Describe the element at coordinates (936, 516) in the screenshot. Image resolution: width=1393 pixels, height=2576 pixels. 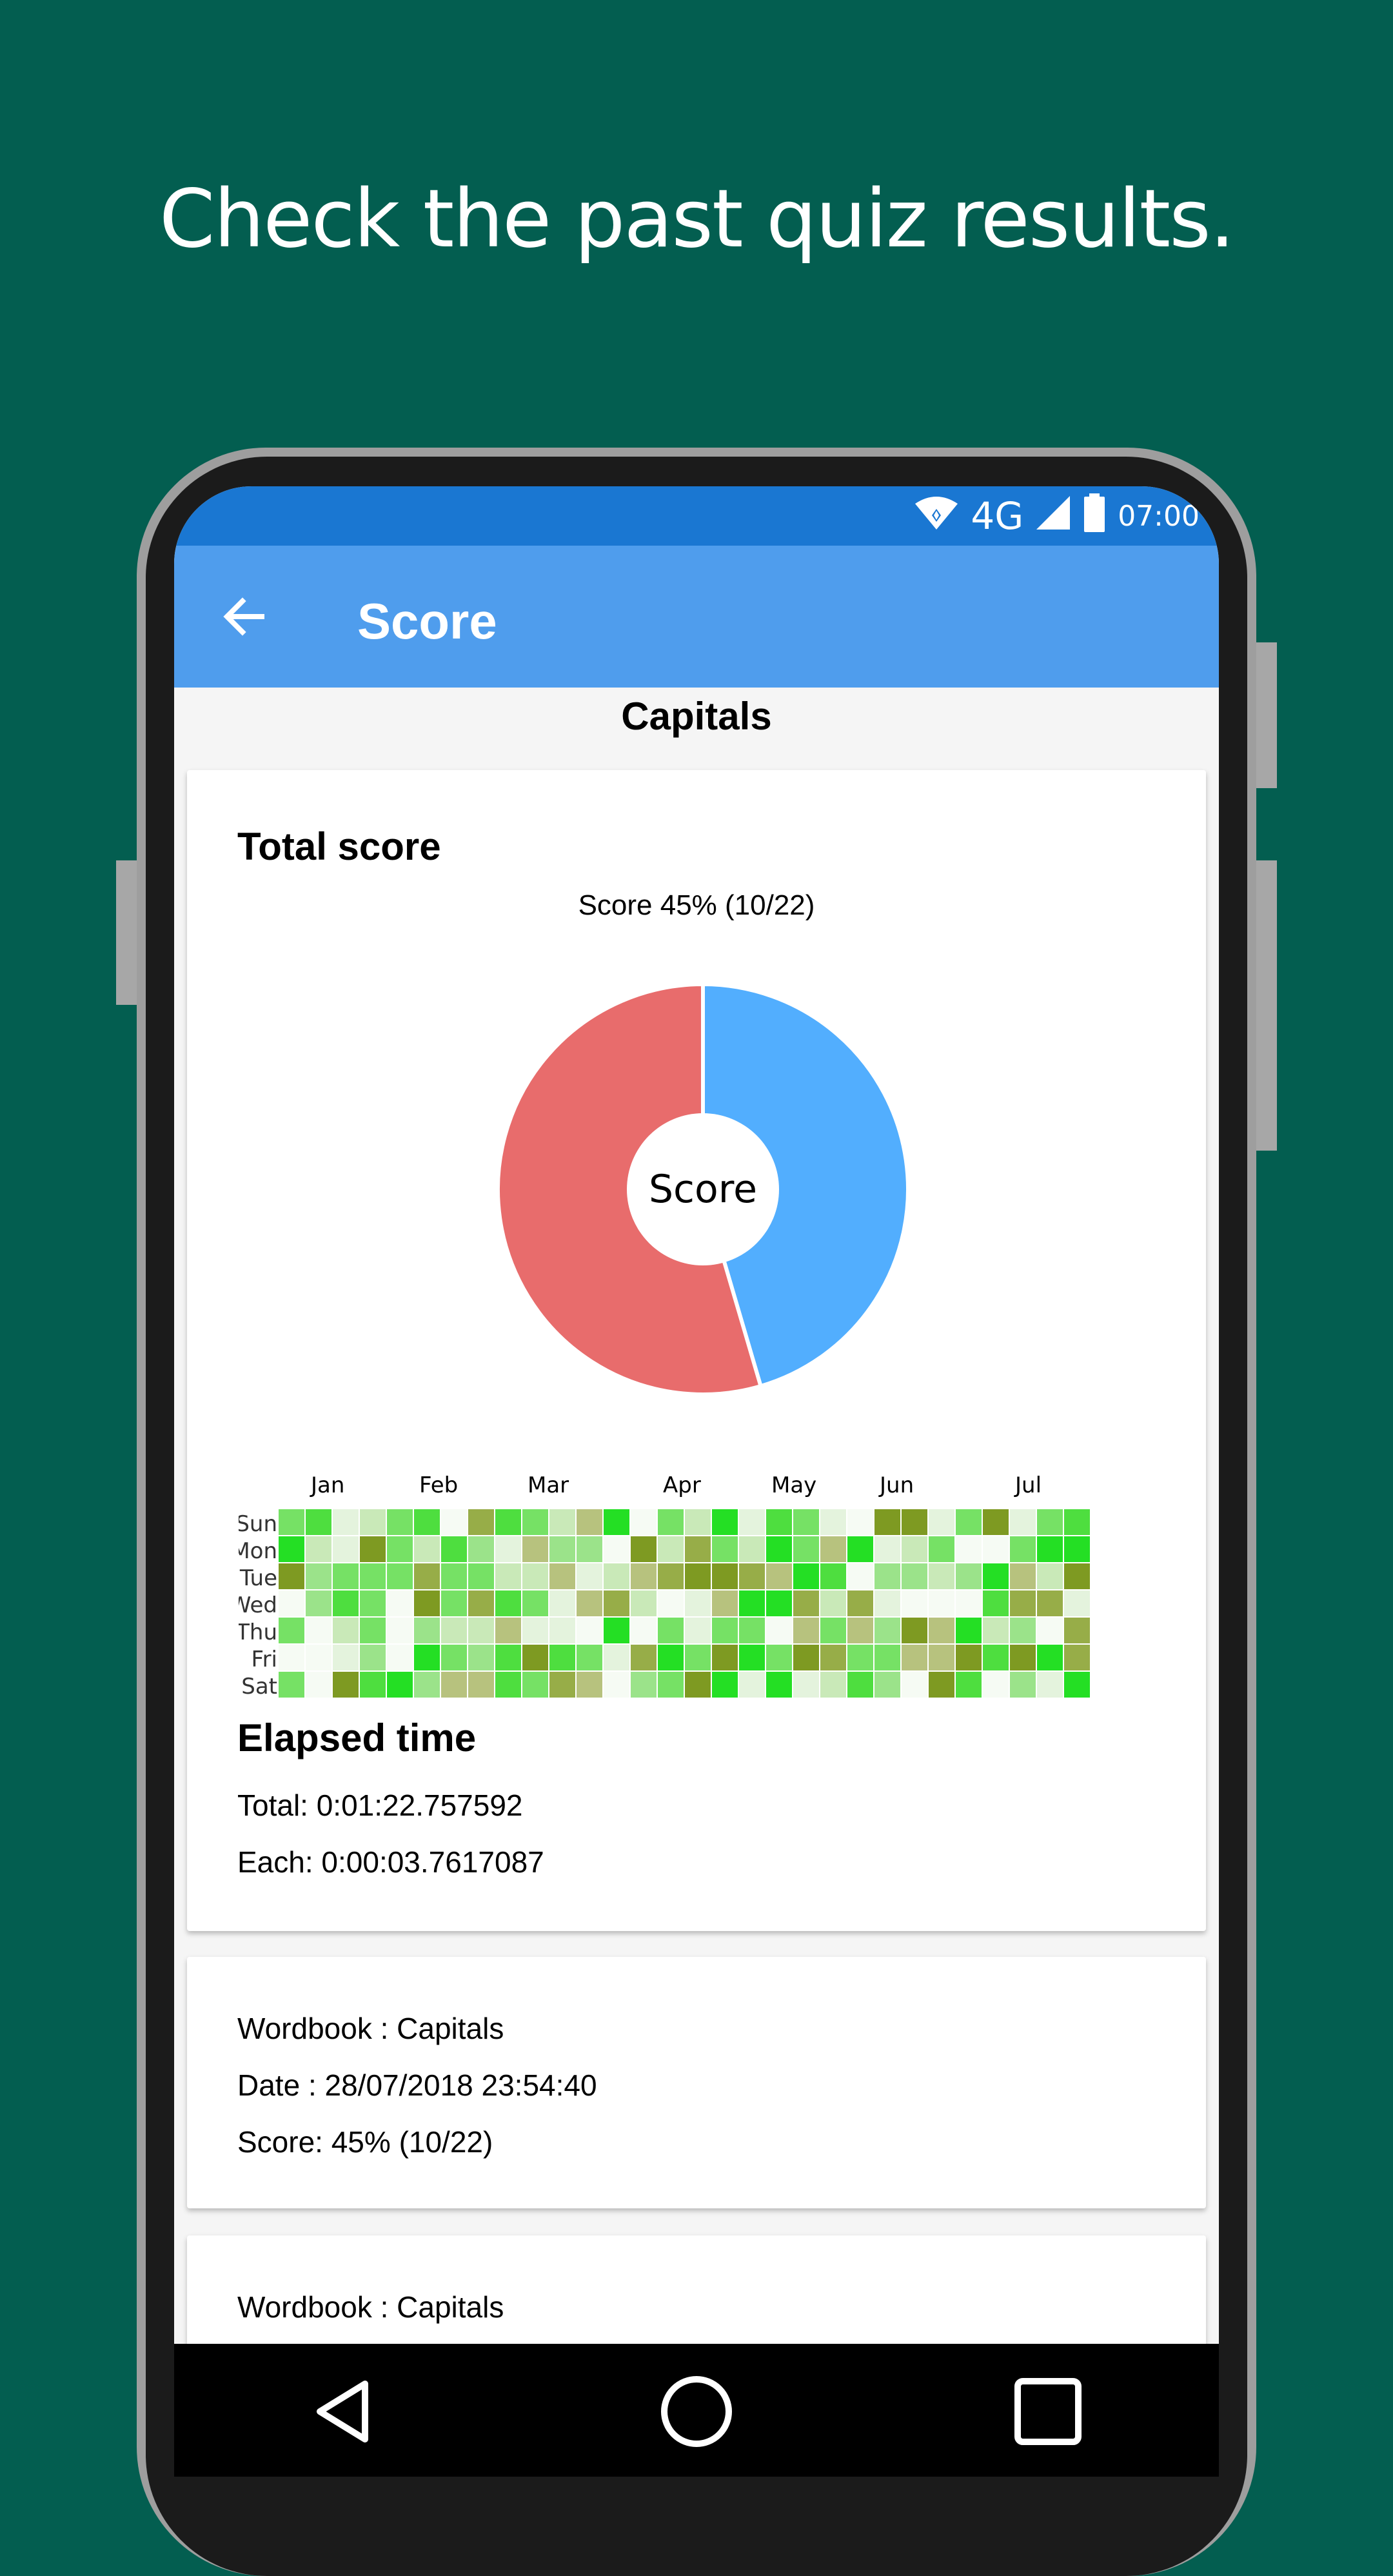
I see `wifi-icon` at that location.